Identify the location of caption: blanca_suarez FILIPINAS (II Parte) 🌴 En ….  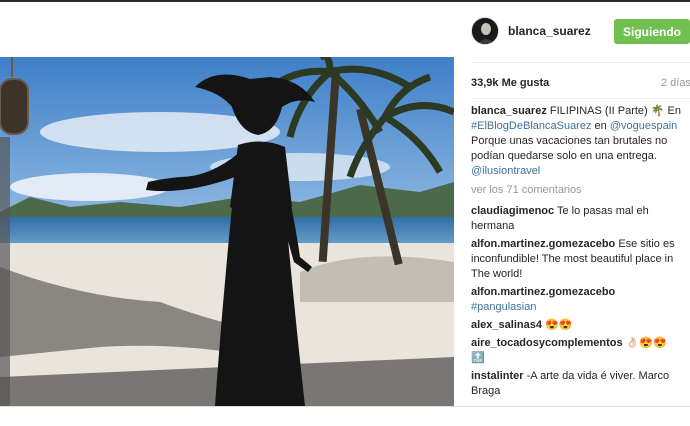
(577, 141).